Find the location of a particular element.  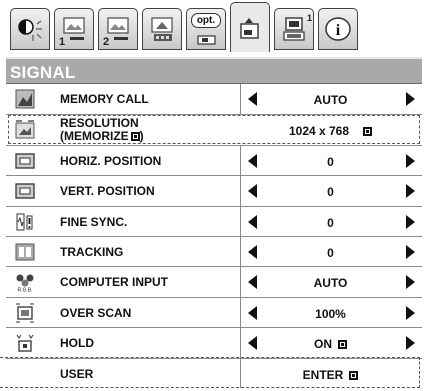

row-user: USER ENTER is located at coordinates (214, 372).